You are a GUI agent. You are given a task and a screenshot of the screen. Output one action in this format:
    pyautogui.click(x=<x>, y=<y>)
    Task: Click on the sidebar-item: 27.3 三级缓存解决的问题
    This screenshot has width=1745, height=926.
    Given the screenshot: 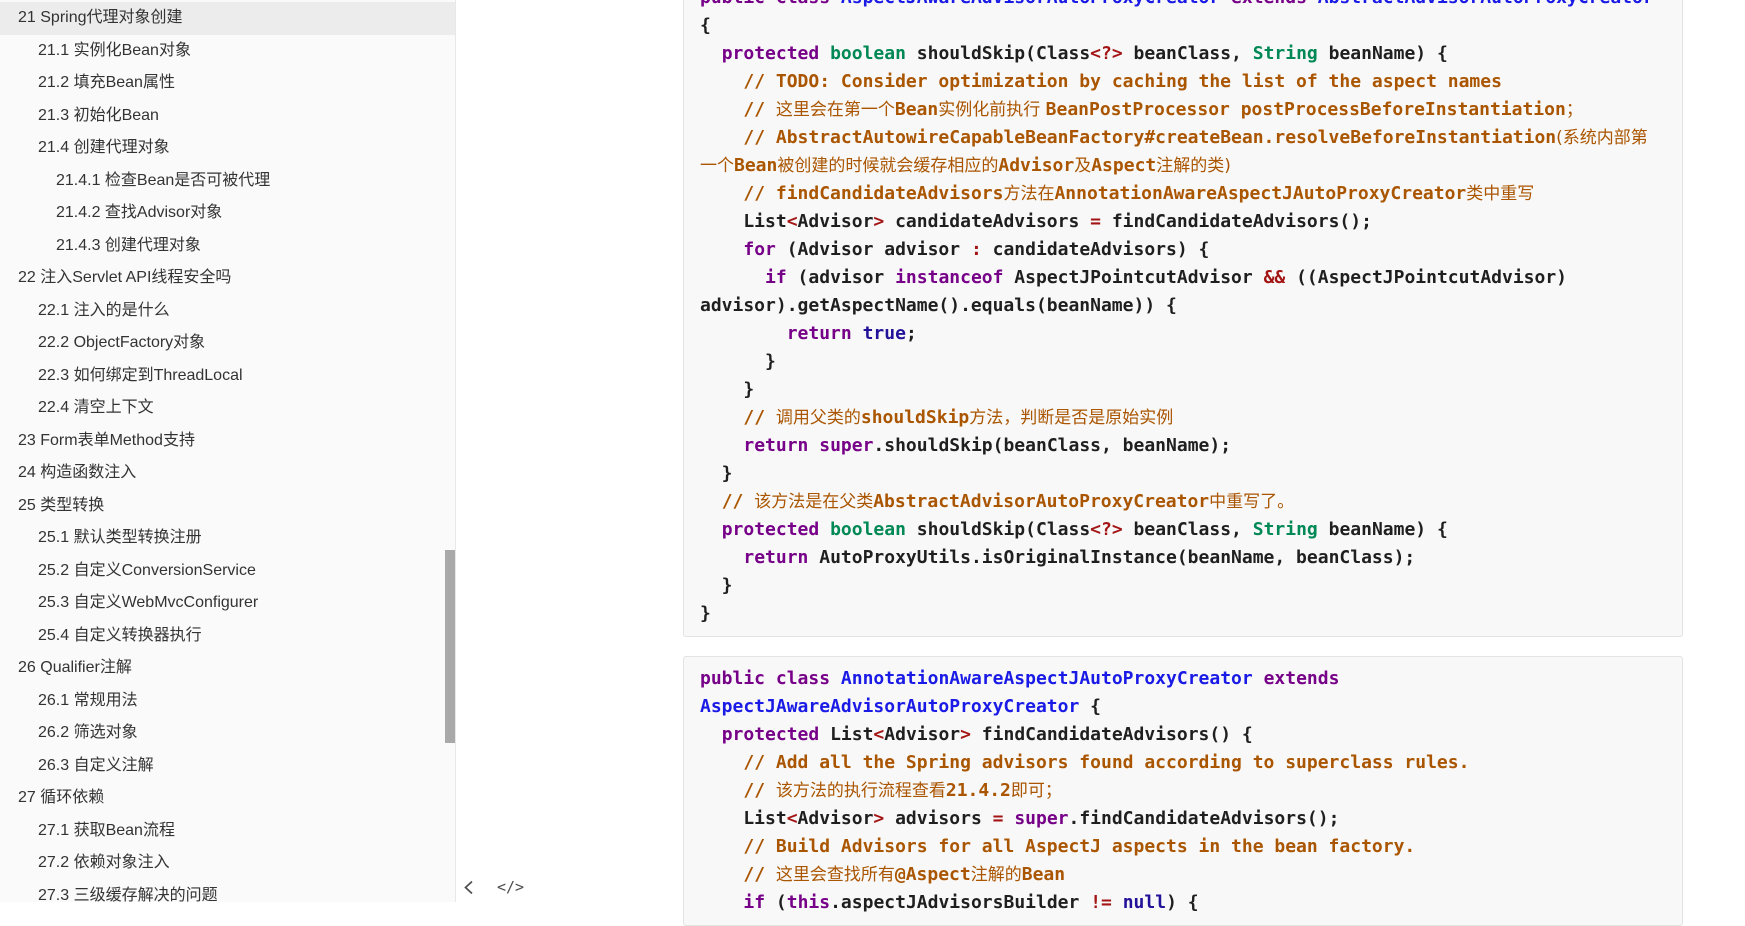 What is the action you would take?
    pyautogui.click(x=227, y=891)
    